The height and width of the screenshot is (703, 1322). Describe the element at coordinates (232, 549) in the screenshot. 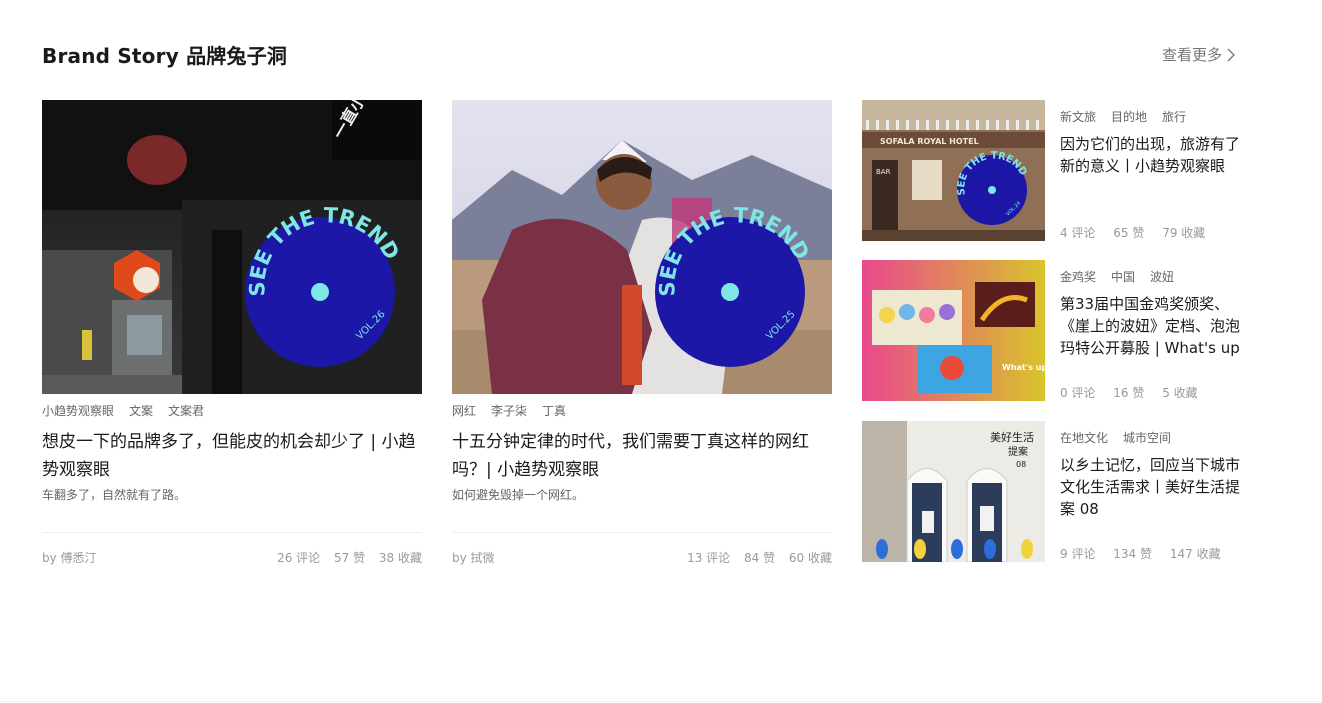

I see `article-footer: by 傅悉汀 26 评论 57 赞 38 收藏` at that location.